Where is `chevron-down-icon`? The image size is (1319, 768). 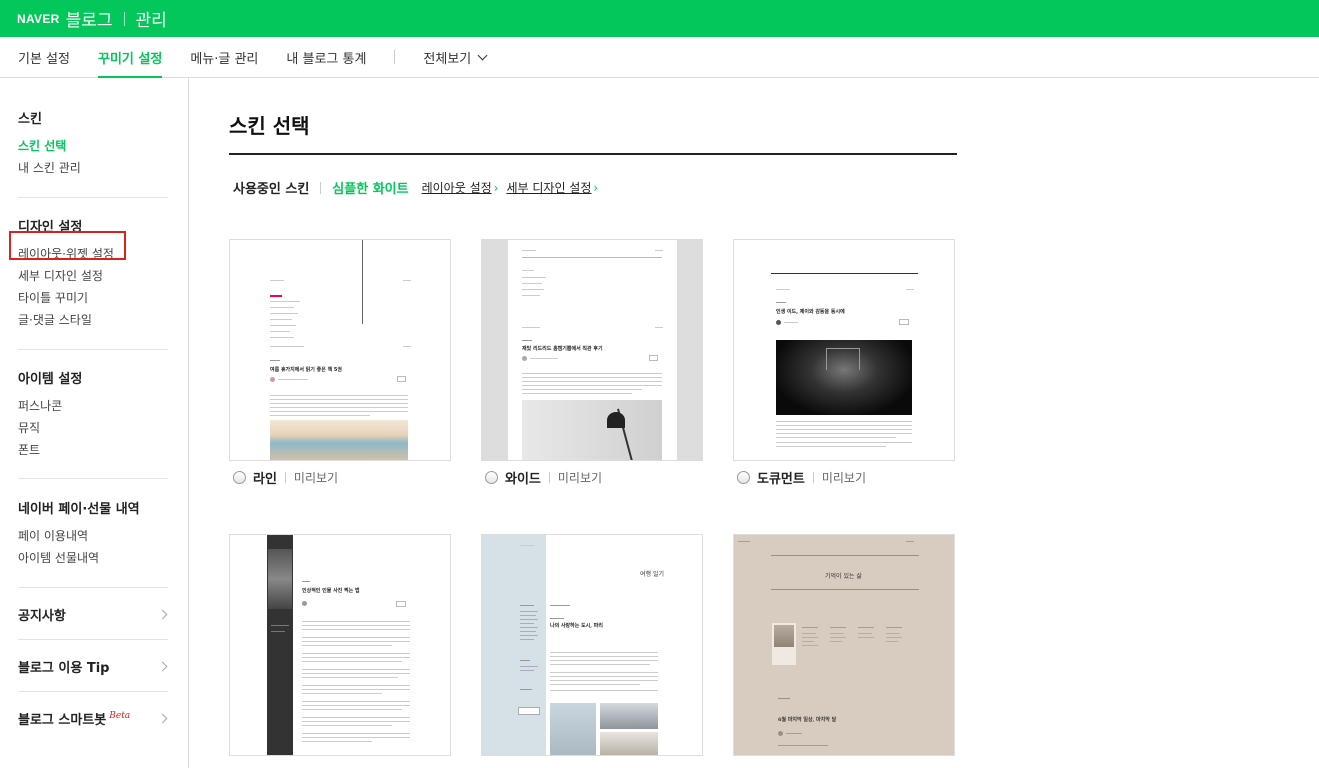
chevron-down-icon is located at coordinates (482, 55).